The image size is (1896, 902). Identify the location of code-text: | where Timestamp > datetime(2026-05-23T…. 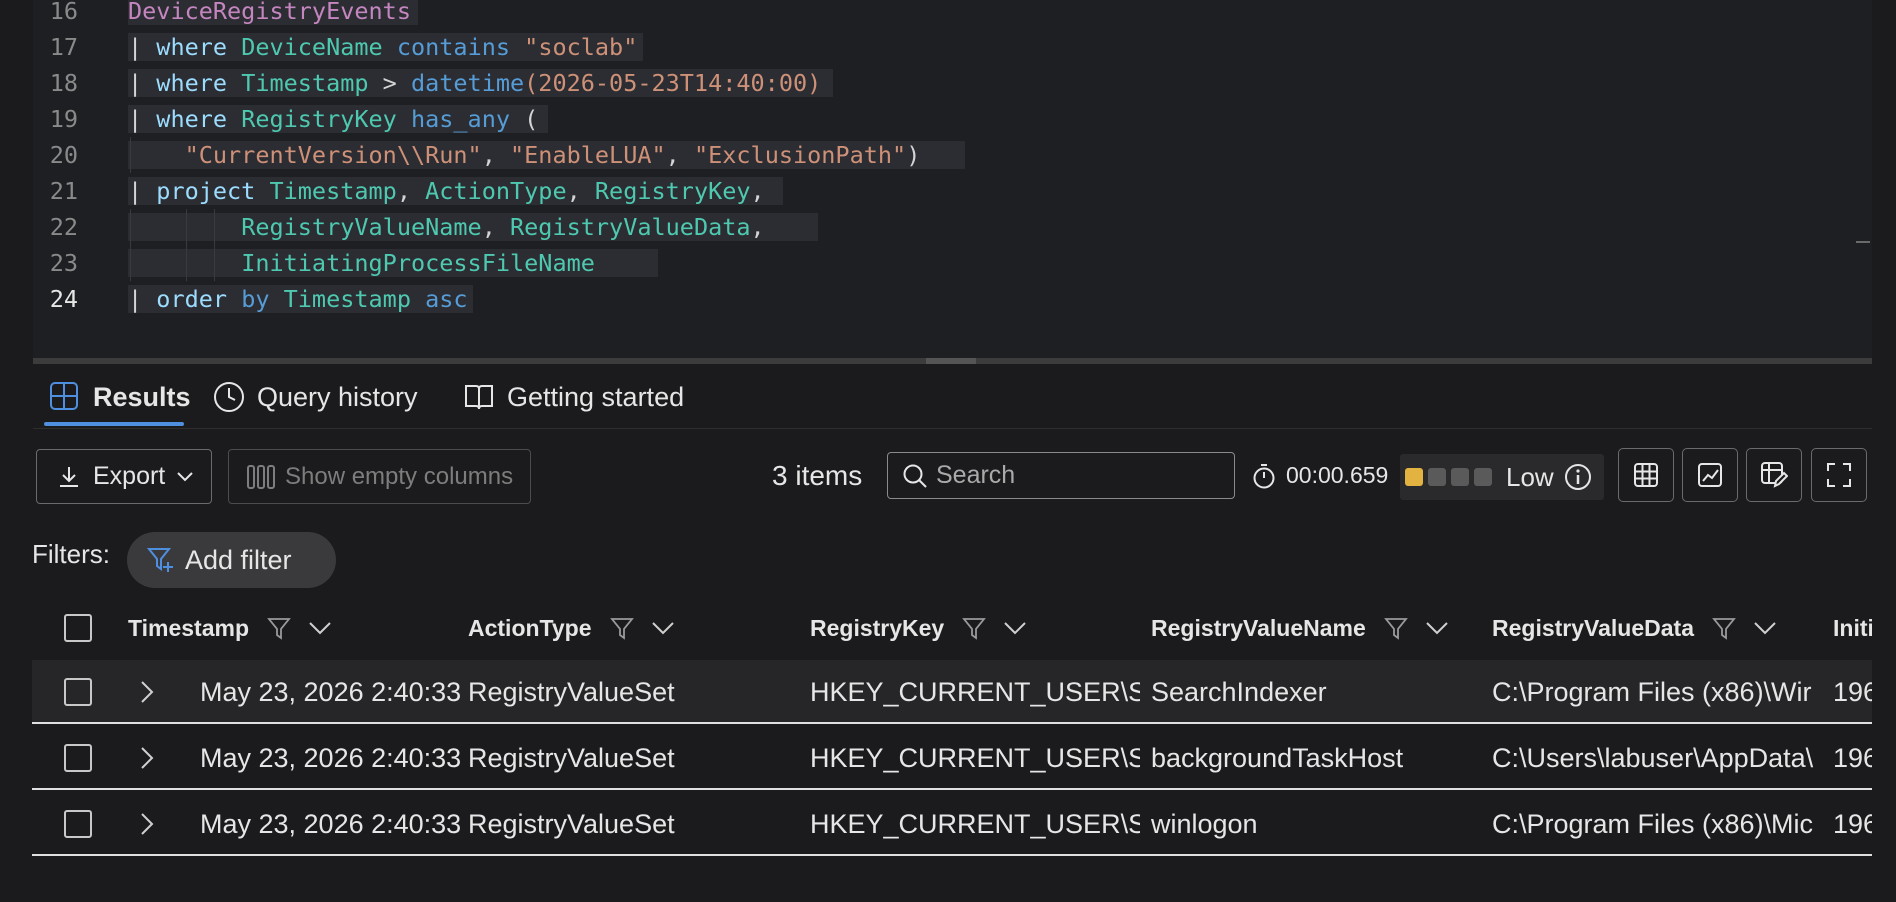
(475, 83).